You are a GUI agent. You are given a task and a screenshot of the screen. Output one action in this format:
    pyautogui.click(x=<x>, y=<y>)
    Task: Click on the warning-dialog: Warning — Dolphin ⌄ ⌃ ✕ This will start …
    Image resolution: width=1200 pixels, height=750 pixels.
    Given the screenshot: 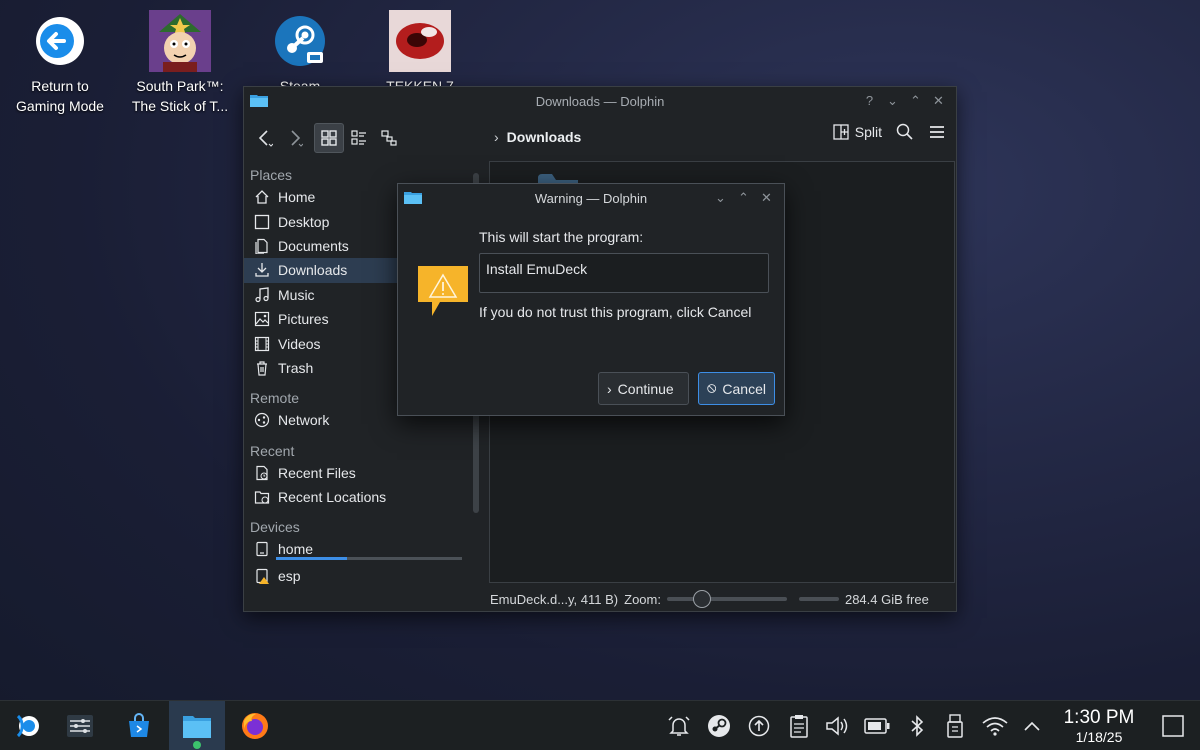 What is the action you would take?
    pyautogui.click(x=591, y=299)
    